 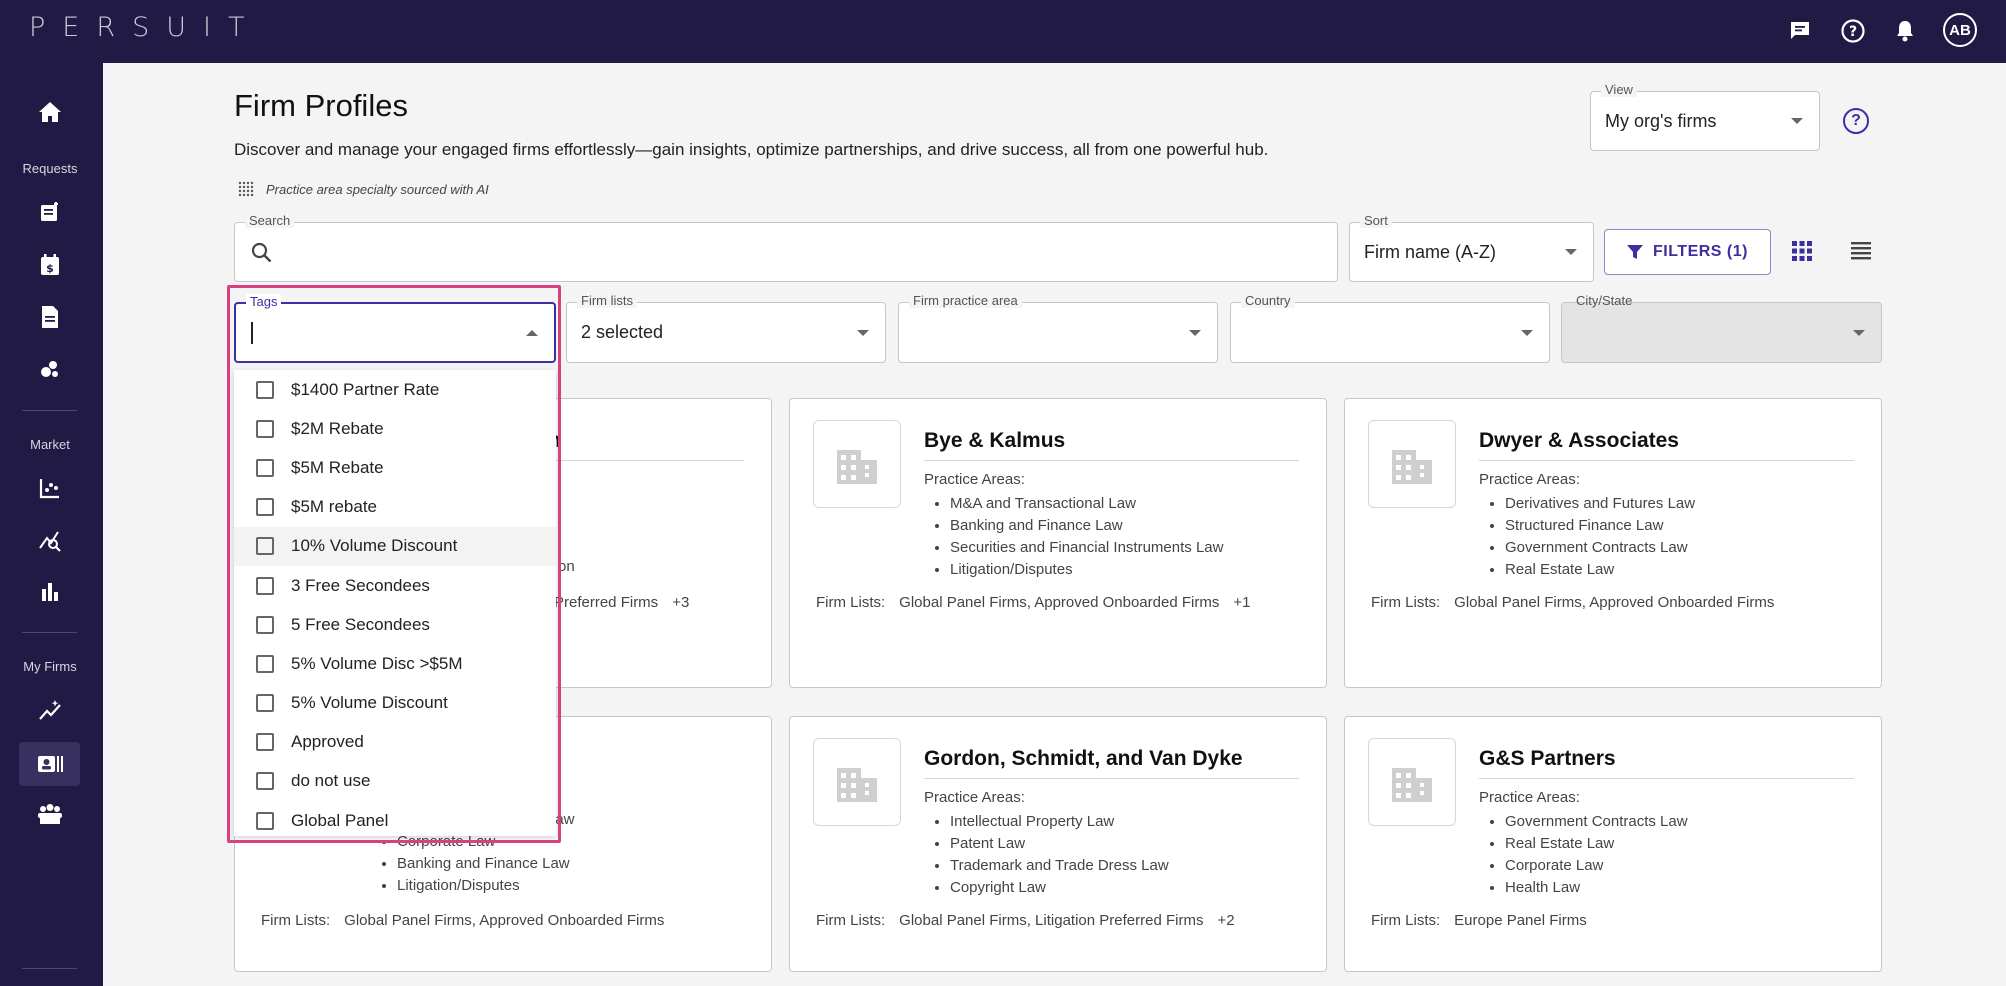 I want to click on firm-lists: Preferred Firms +3, so click(x=621, y=602).